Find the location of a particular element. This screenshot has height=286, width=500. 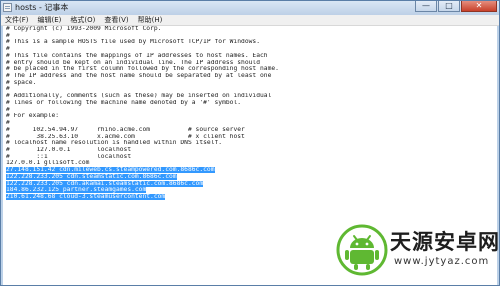

site-watermark: 天源安卓网 www.jytyaz.com is located at coordinates (417, 249).